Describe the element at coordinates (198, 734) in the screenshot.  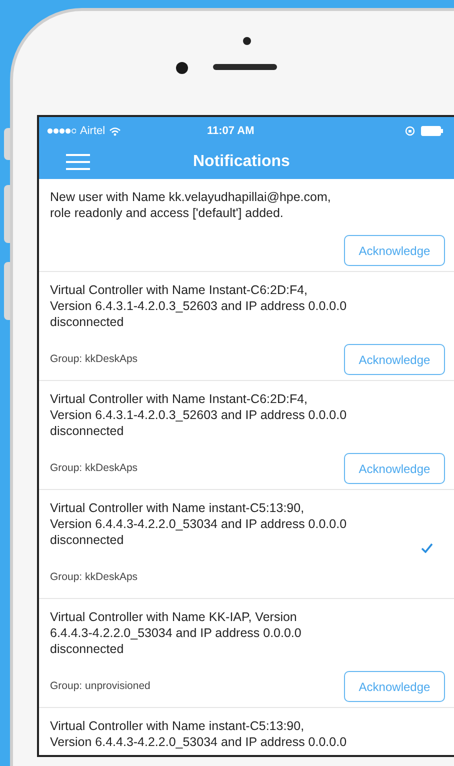
I see `notification-message: Virtual Controller with Name instant-C5:13:90, Version 6.4.4.3-4.2.2.0_53034 and IP address 0.0.0.0` at that location.